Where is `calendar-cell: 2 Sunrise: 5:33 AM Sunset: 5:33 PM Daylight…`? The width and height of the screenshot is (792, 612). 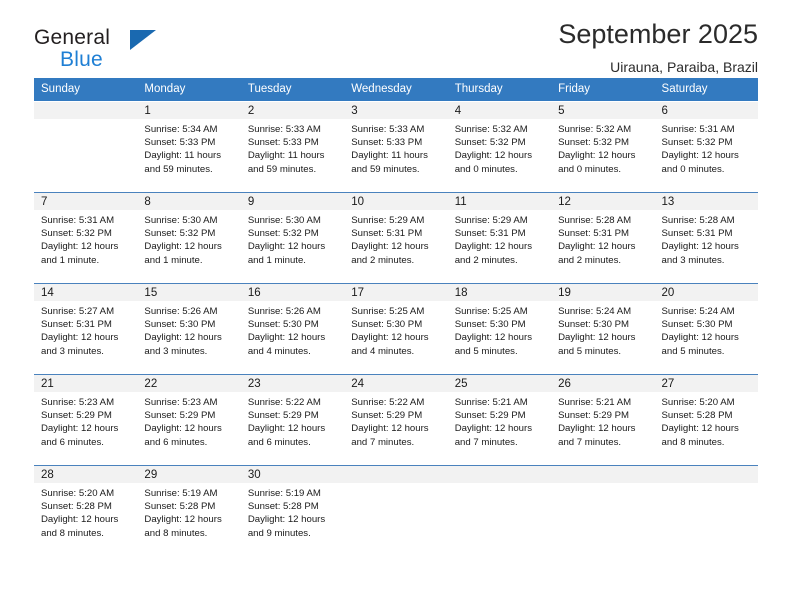 calendar-cell: 2 Sunrise: 5:33 AM Sunset: 5:33 PM Daylight… is located at coordinates (292, 147).